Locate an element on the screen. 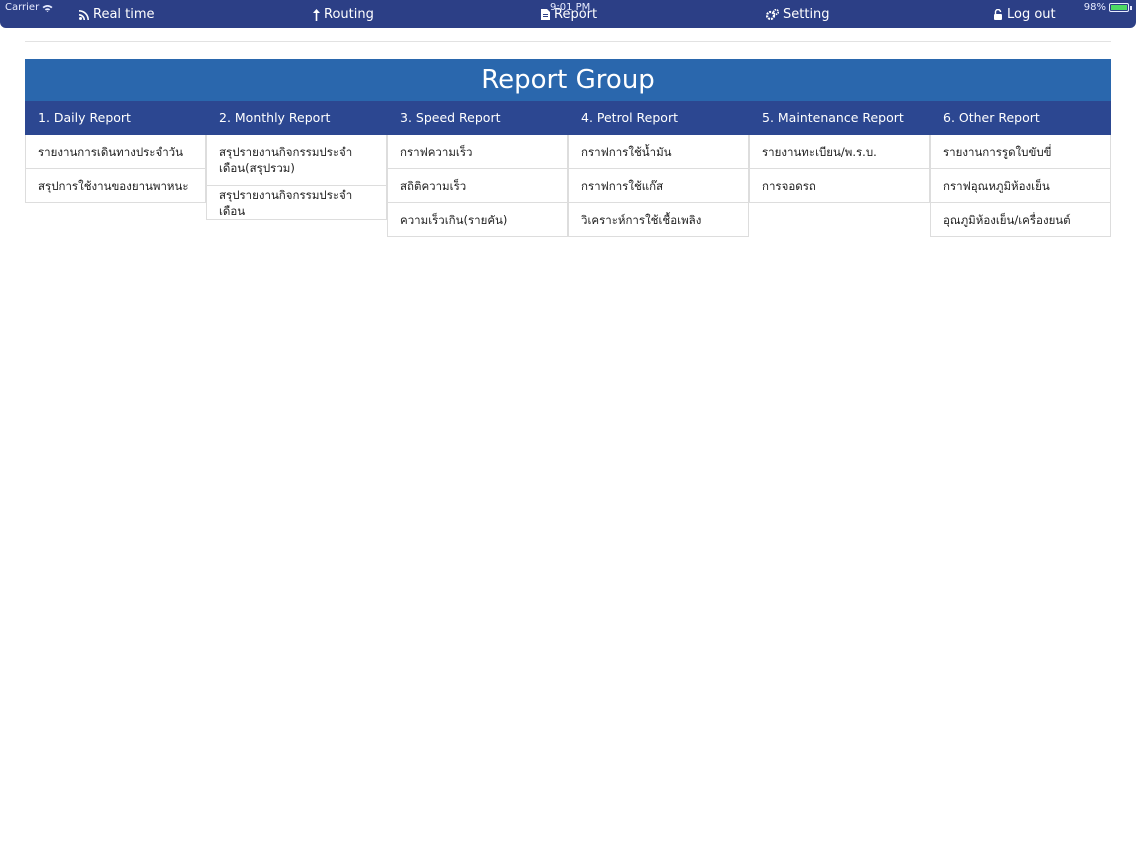 The width and height of the screenshot is (1136, 852). report-link: อุณภูมิห้องเย็น/เครื่องยนต์ is located at coordinates (1020, 220).